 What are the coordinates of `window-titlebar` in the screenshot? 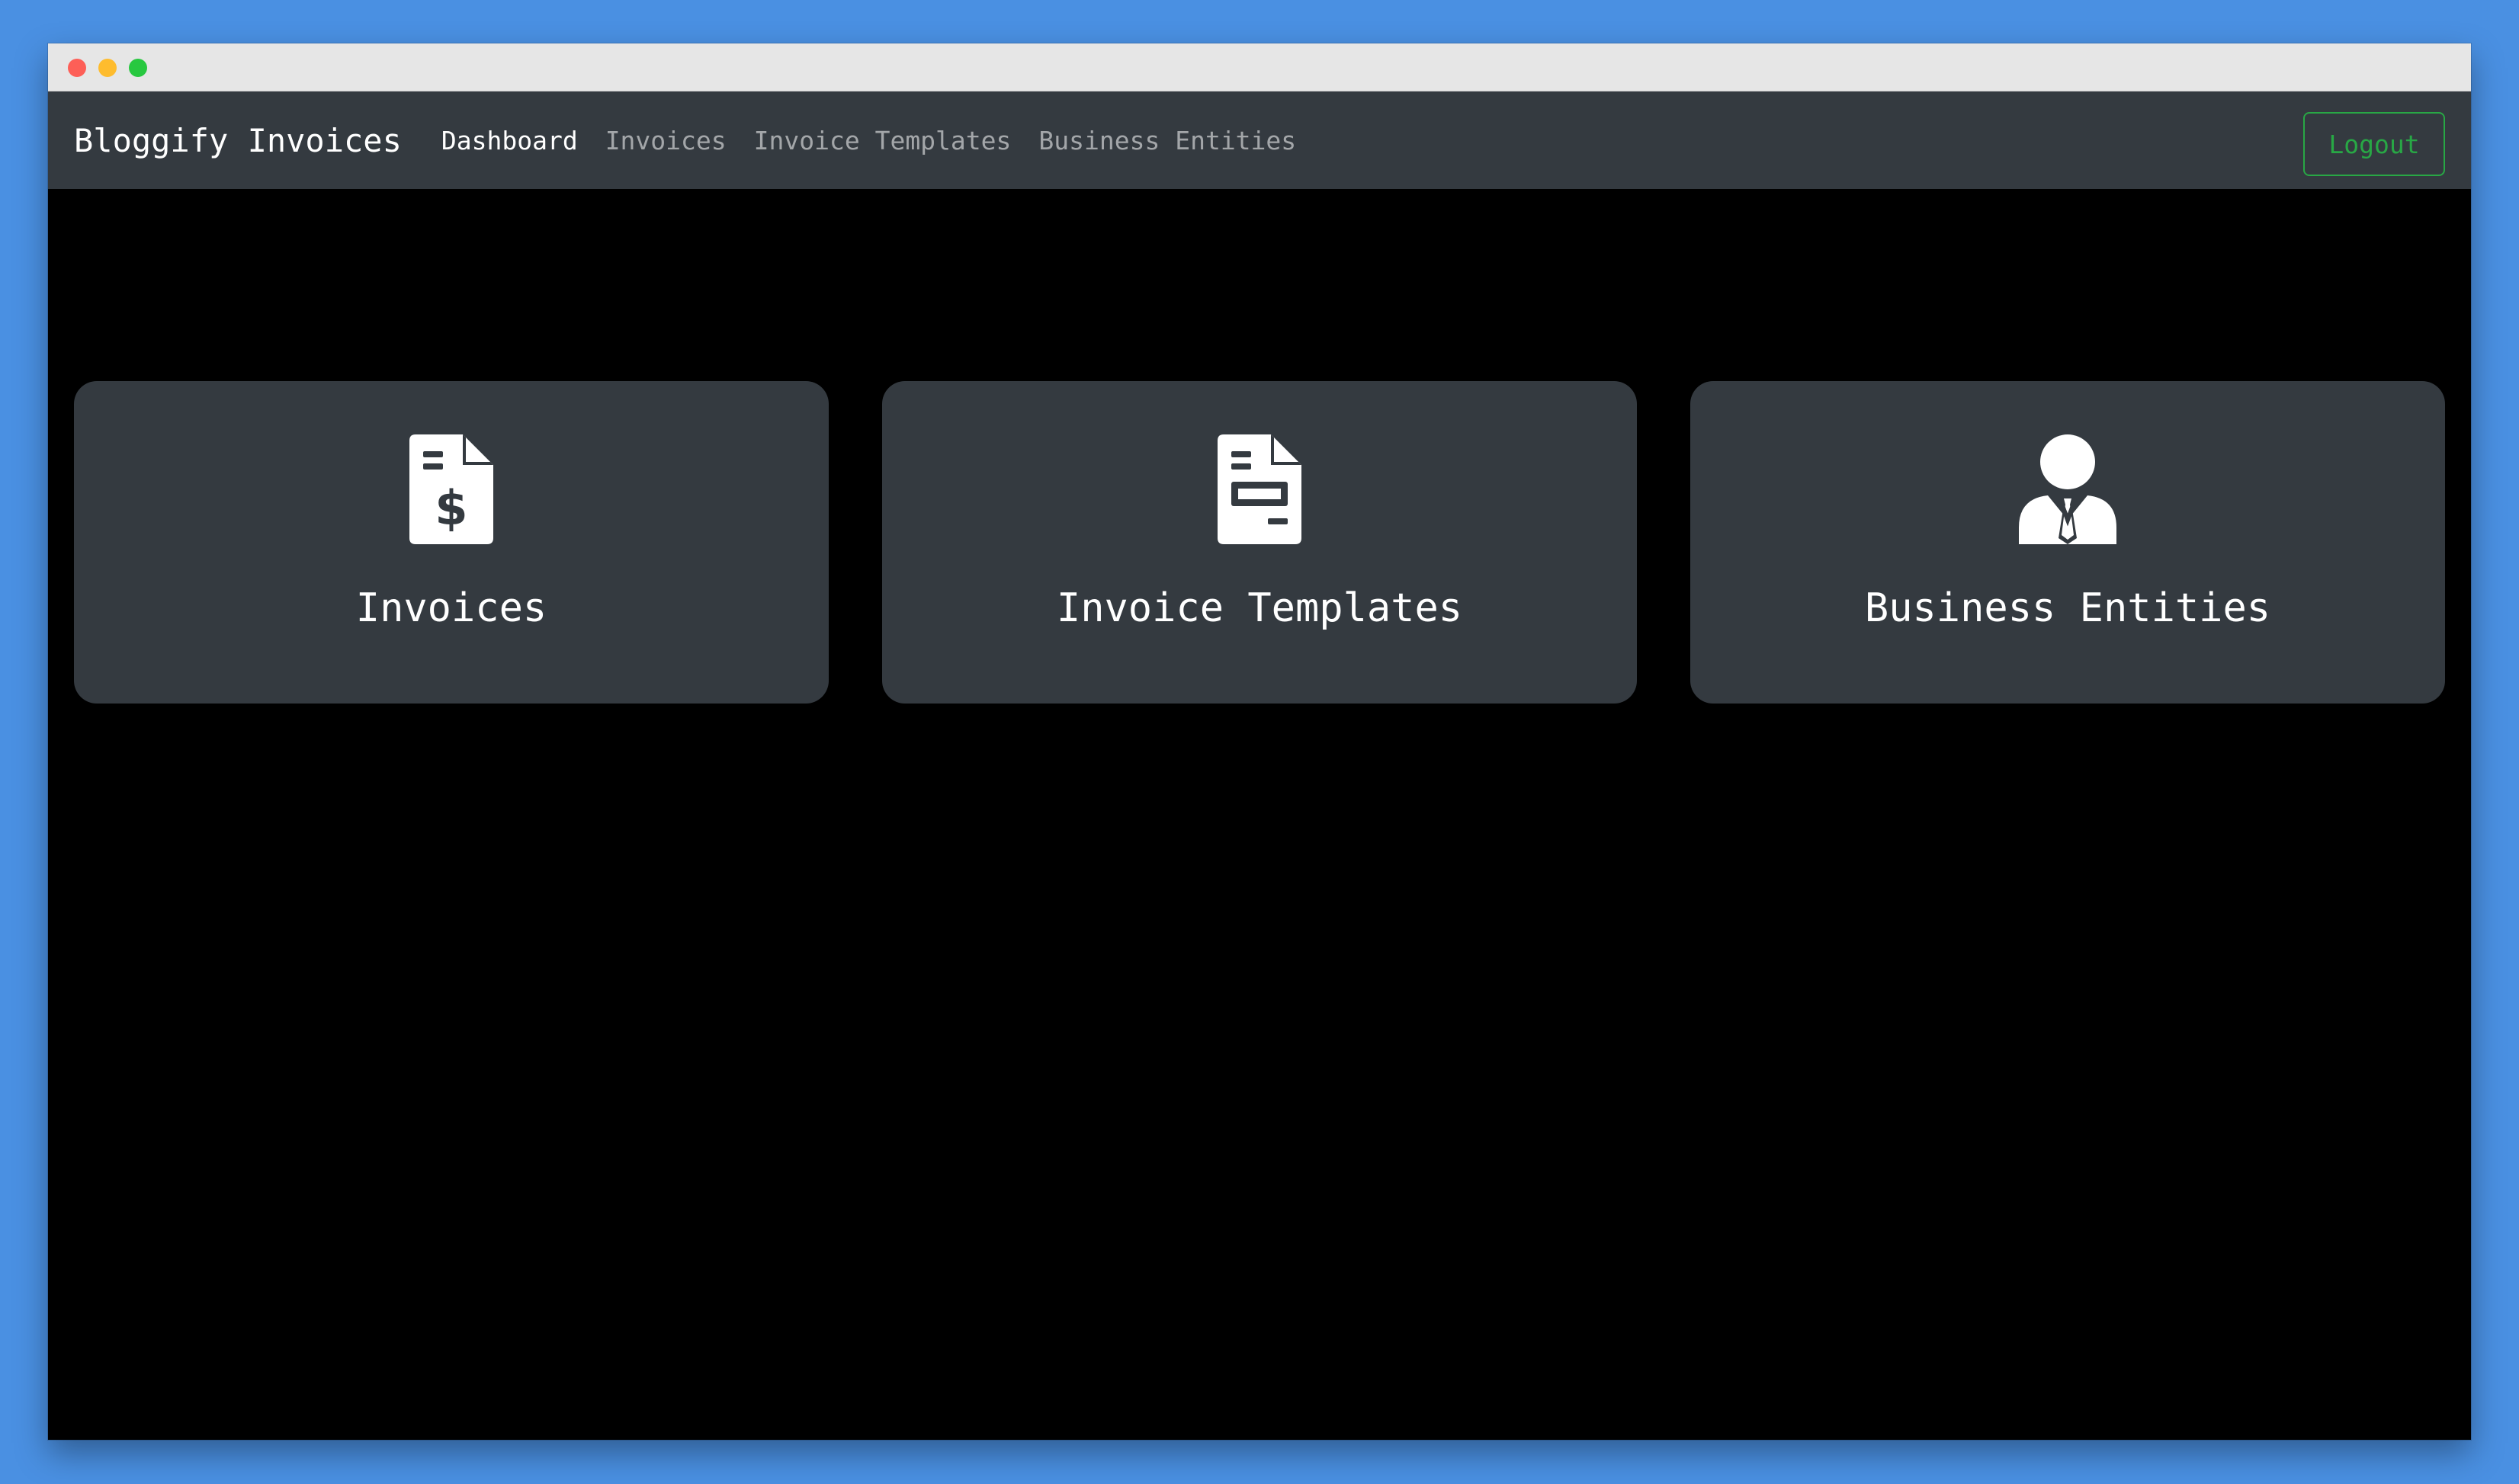 It's located at (1260, 67).